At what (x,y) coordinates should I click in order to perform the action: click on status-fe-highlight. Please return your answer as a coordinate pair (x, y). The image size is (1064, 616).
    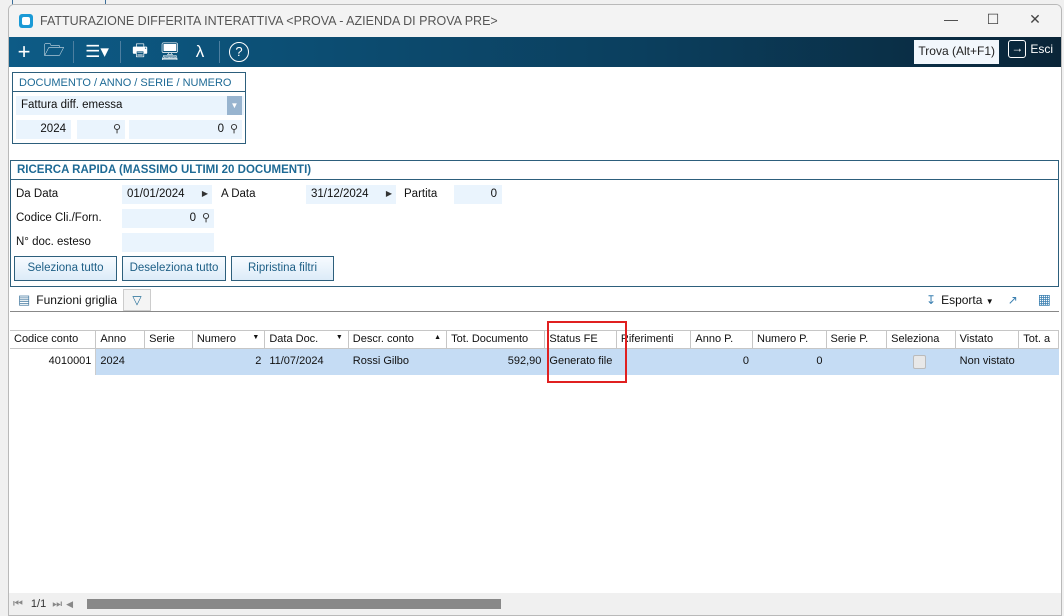
    Looking at the image, I should click on (587, 352).